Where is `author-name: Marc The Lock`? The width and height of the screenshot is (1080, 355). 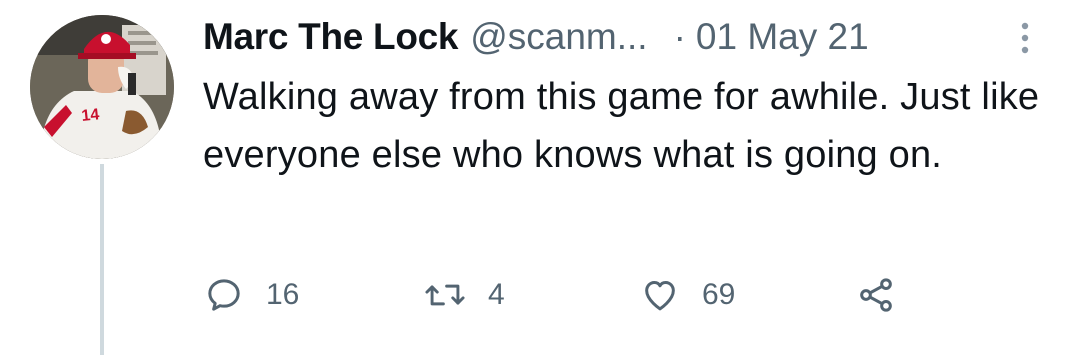
author-name: Marc The Lock is located at coordinates (330, 37).